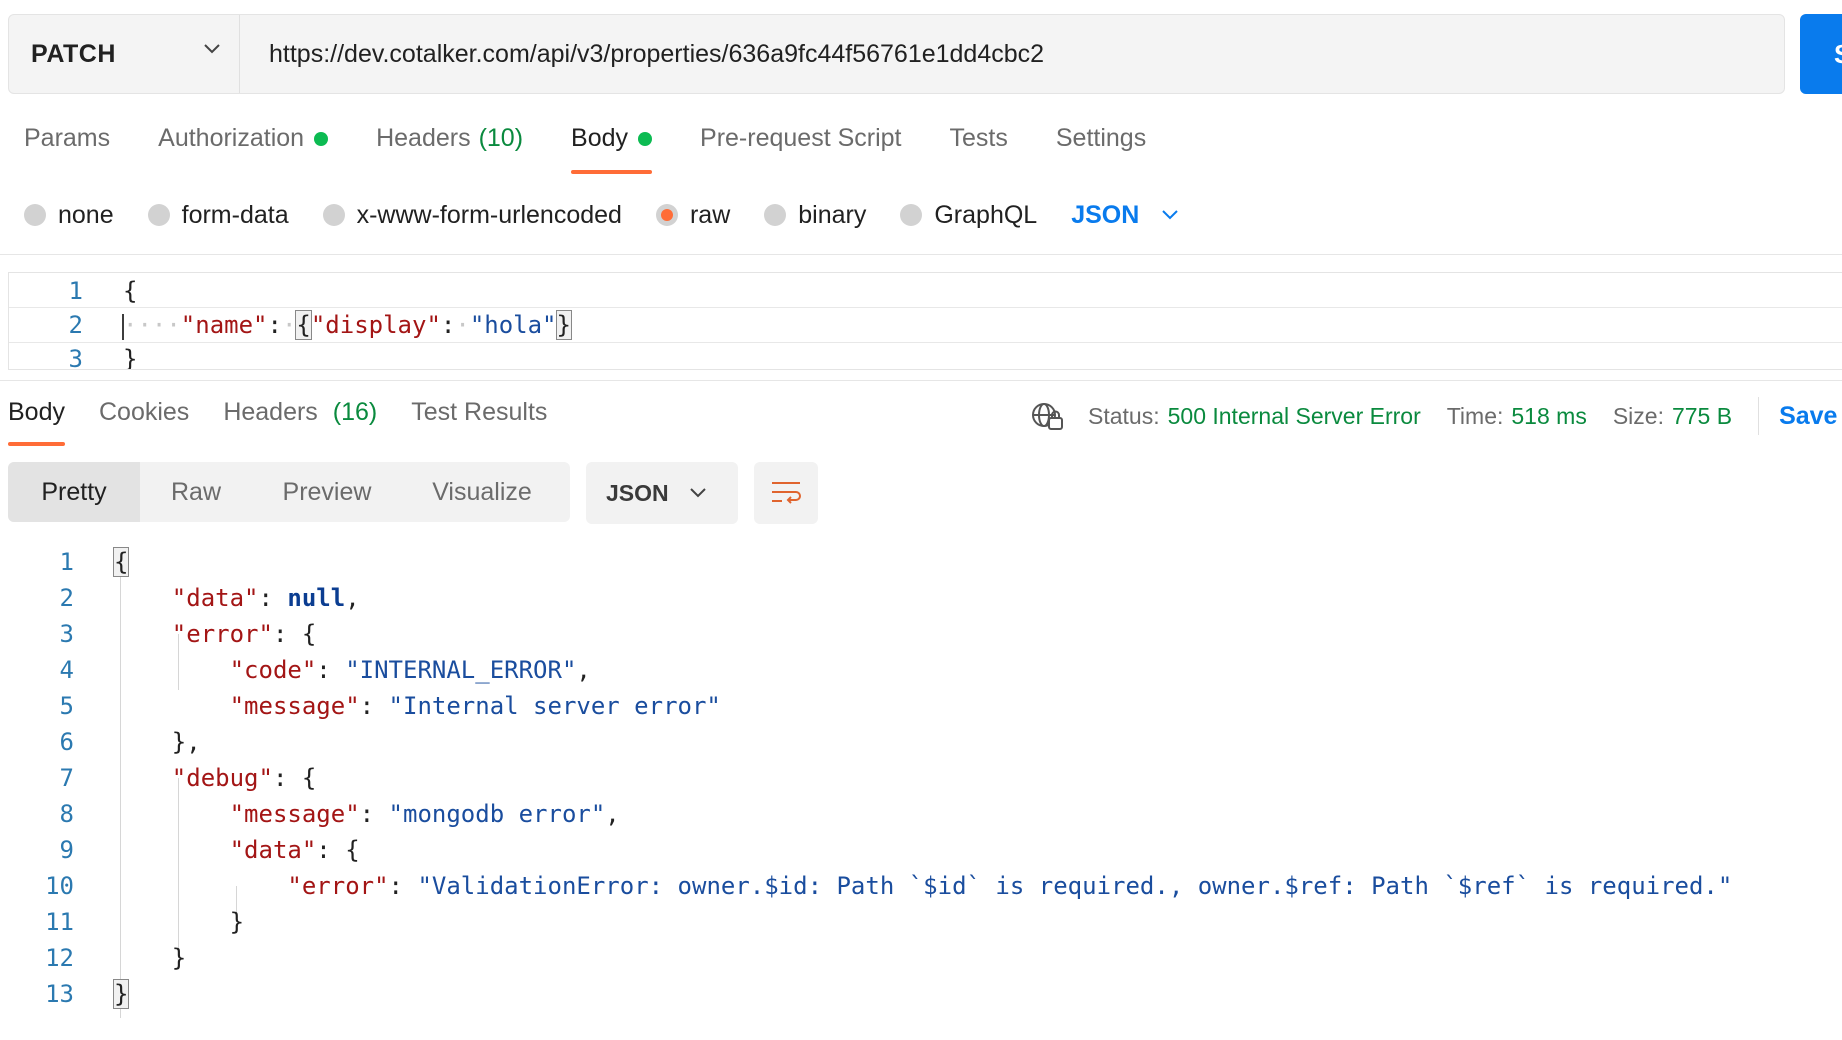 This screenshot has width=1842, height=1040. I want to click on response-format-label: JSON, so click(637, 492).